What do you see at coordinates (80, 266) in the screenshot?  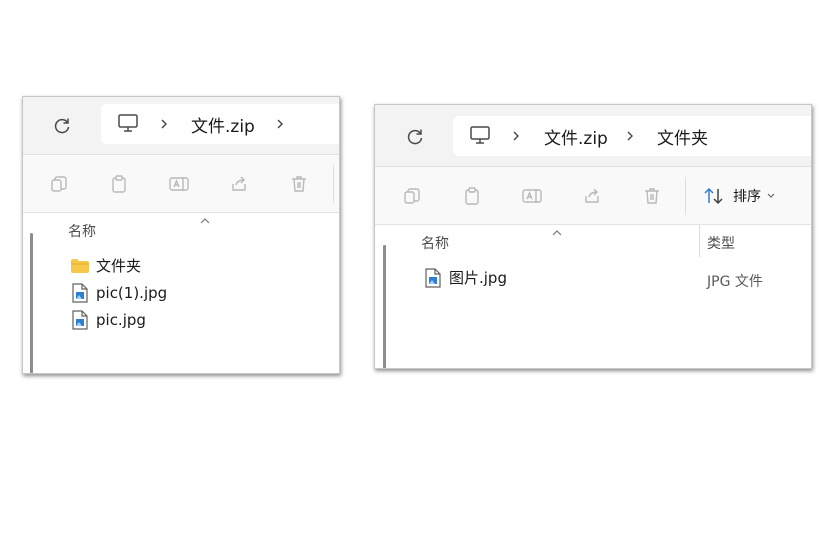 I see `folder-icon` at bounding box center [80, 266].